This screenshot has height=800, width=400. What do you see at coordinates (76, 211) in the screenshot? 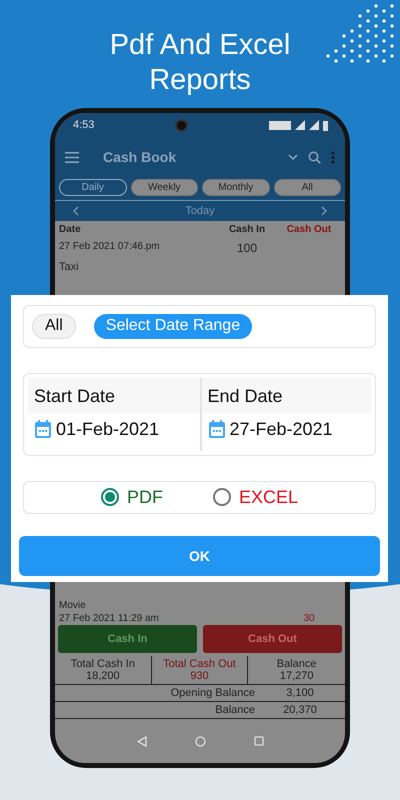
I see `chevron-left-icon` at bounding box center [76, 211].